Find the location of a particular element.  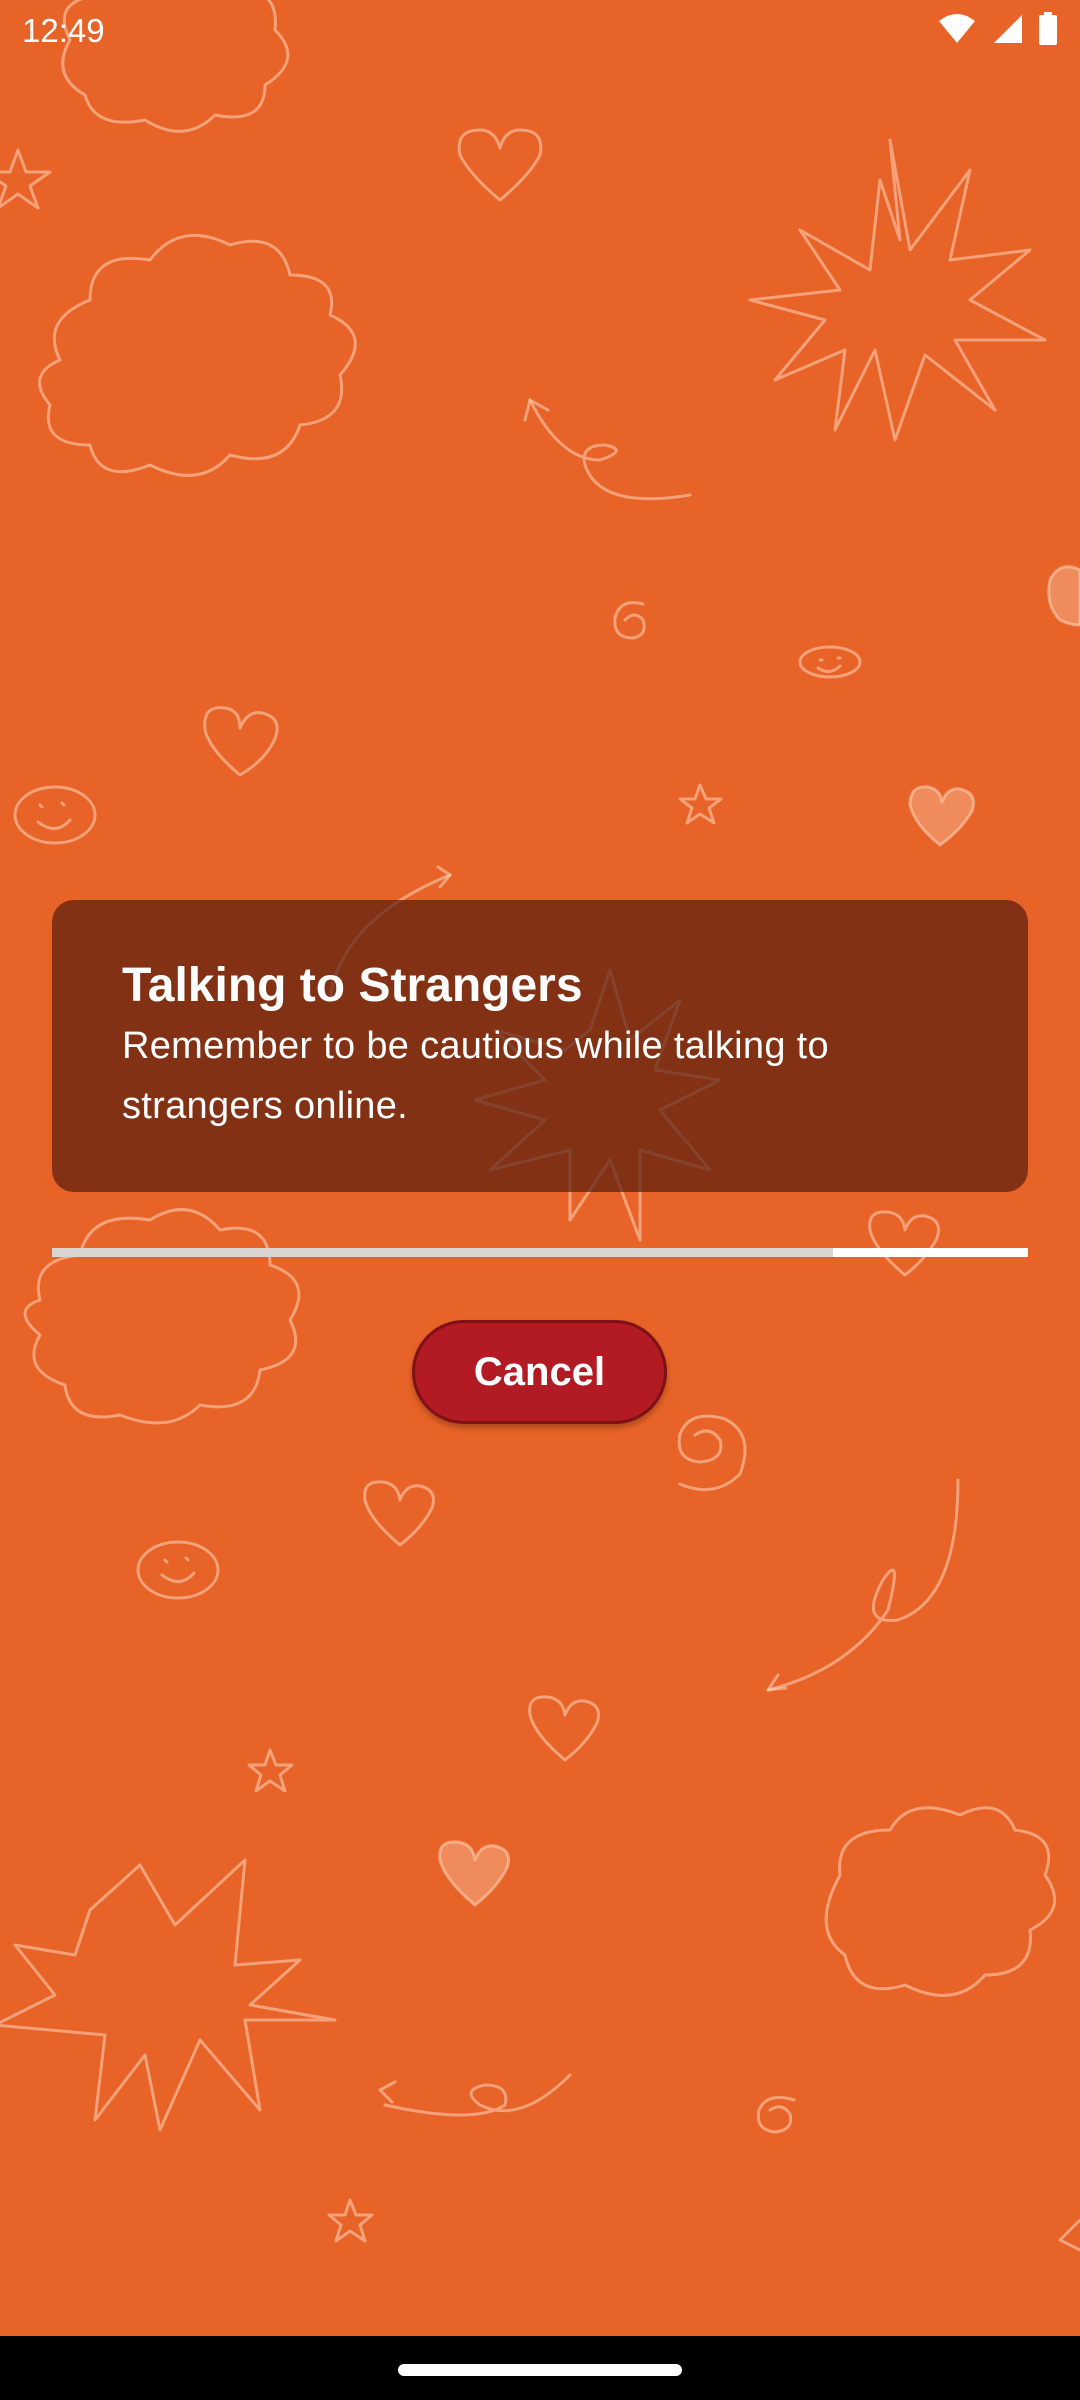

home-indicator is located at coordinates (540, 2370).